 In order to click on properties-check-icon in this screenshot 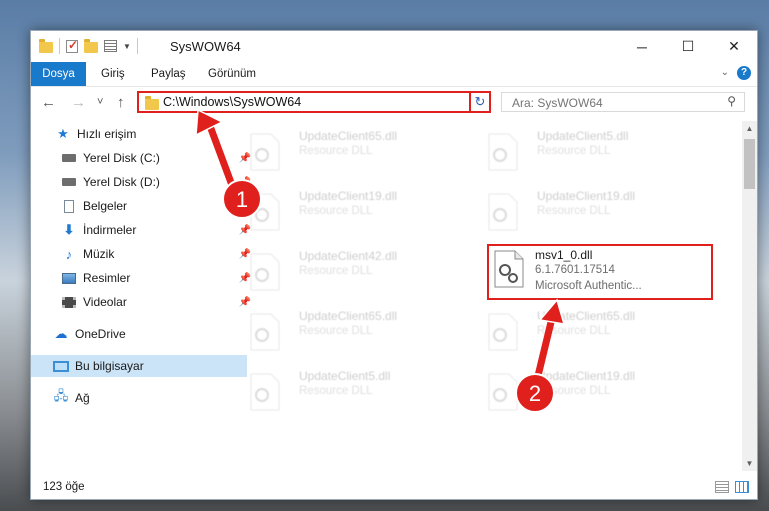, I will do `click(72, 45)`.